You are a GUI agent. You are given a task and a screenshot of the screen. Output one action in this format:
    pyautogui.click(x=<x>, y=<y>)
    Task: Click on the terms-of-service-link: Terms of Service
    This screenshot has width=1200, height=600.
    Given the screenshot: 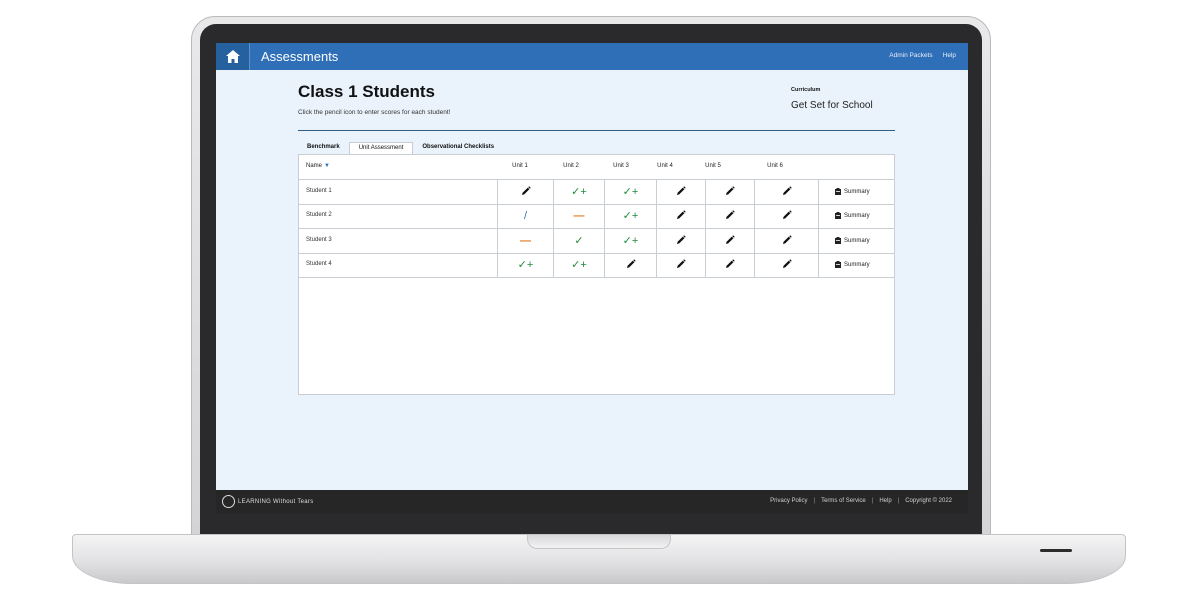 What is the action you would take?
    pyautogui.click(x=843, y=501)
    